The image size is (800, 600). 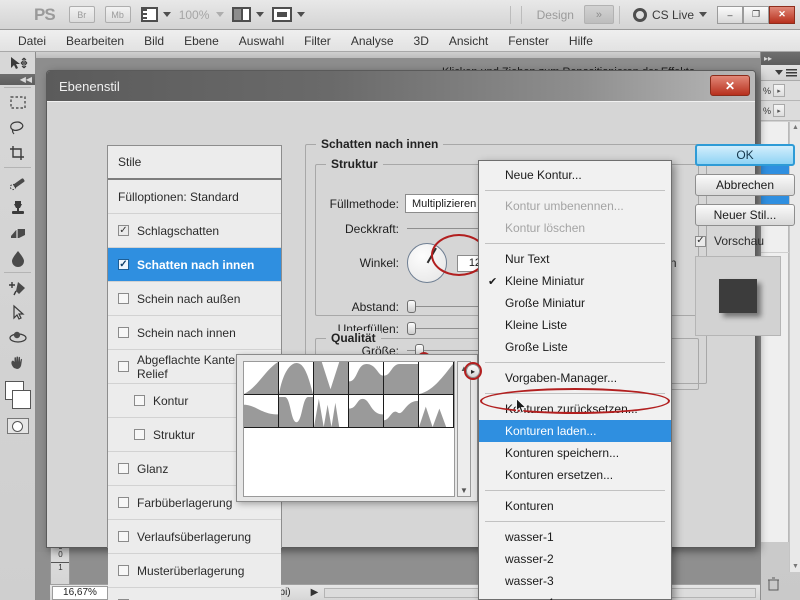 What do you see at coordinates (17, 362) in the screenshot?
I see `tool-hand` at bounding box center [17, 362].